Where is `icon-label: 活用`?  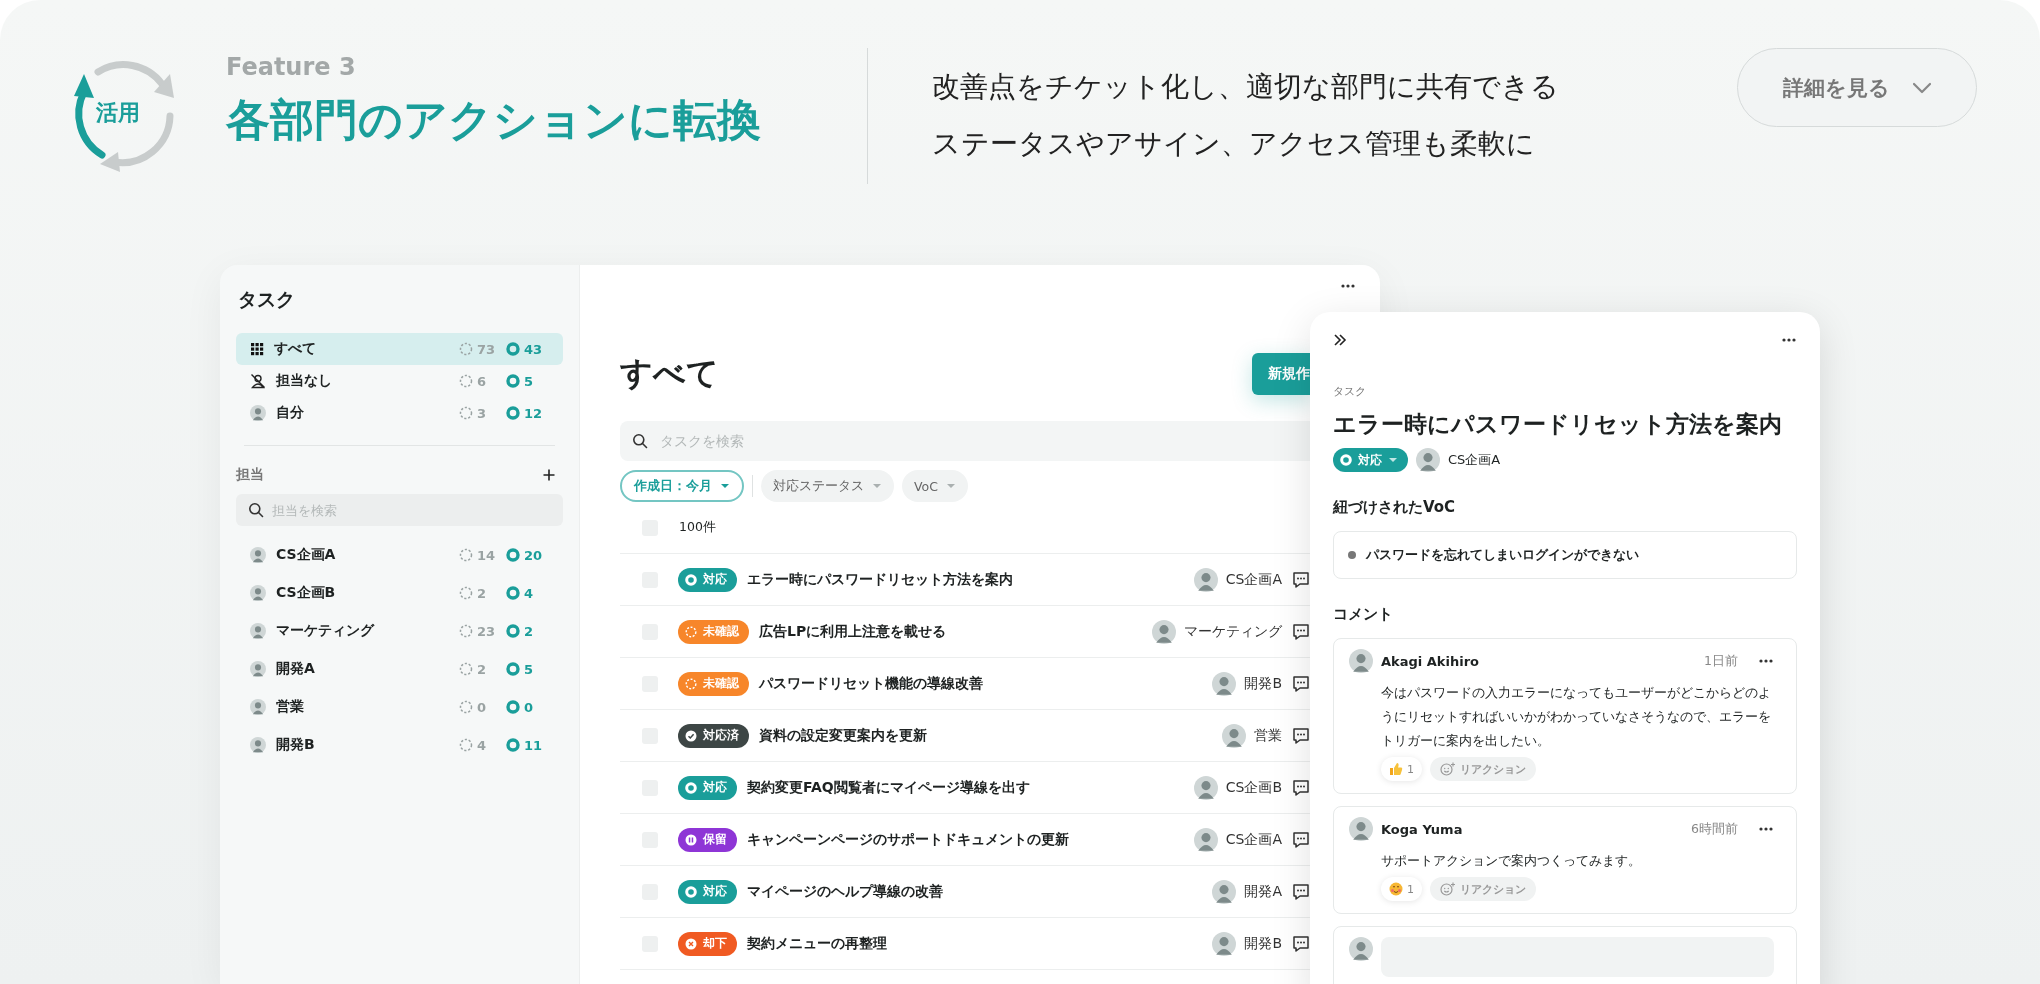 icon-label: 活用 is located at coordinates (118, 113).